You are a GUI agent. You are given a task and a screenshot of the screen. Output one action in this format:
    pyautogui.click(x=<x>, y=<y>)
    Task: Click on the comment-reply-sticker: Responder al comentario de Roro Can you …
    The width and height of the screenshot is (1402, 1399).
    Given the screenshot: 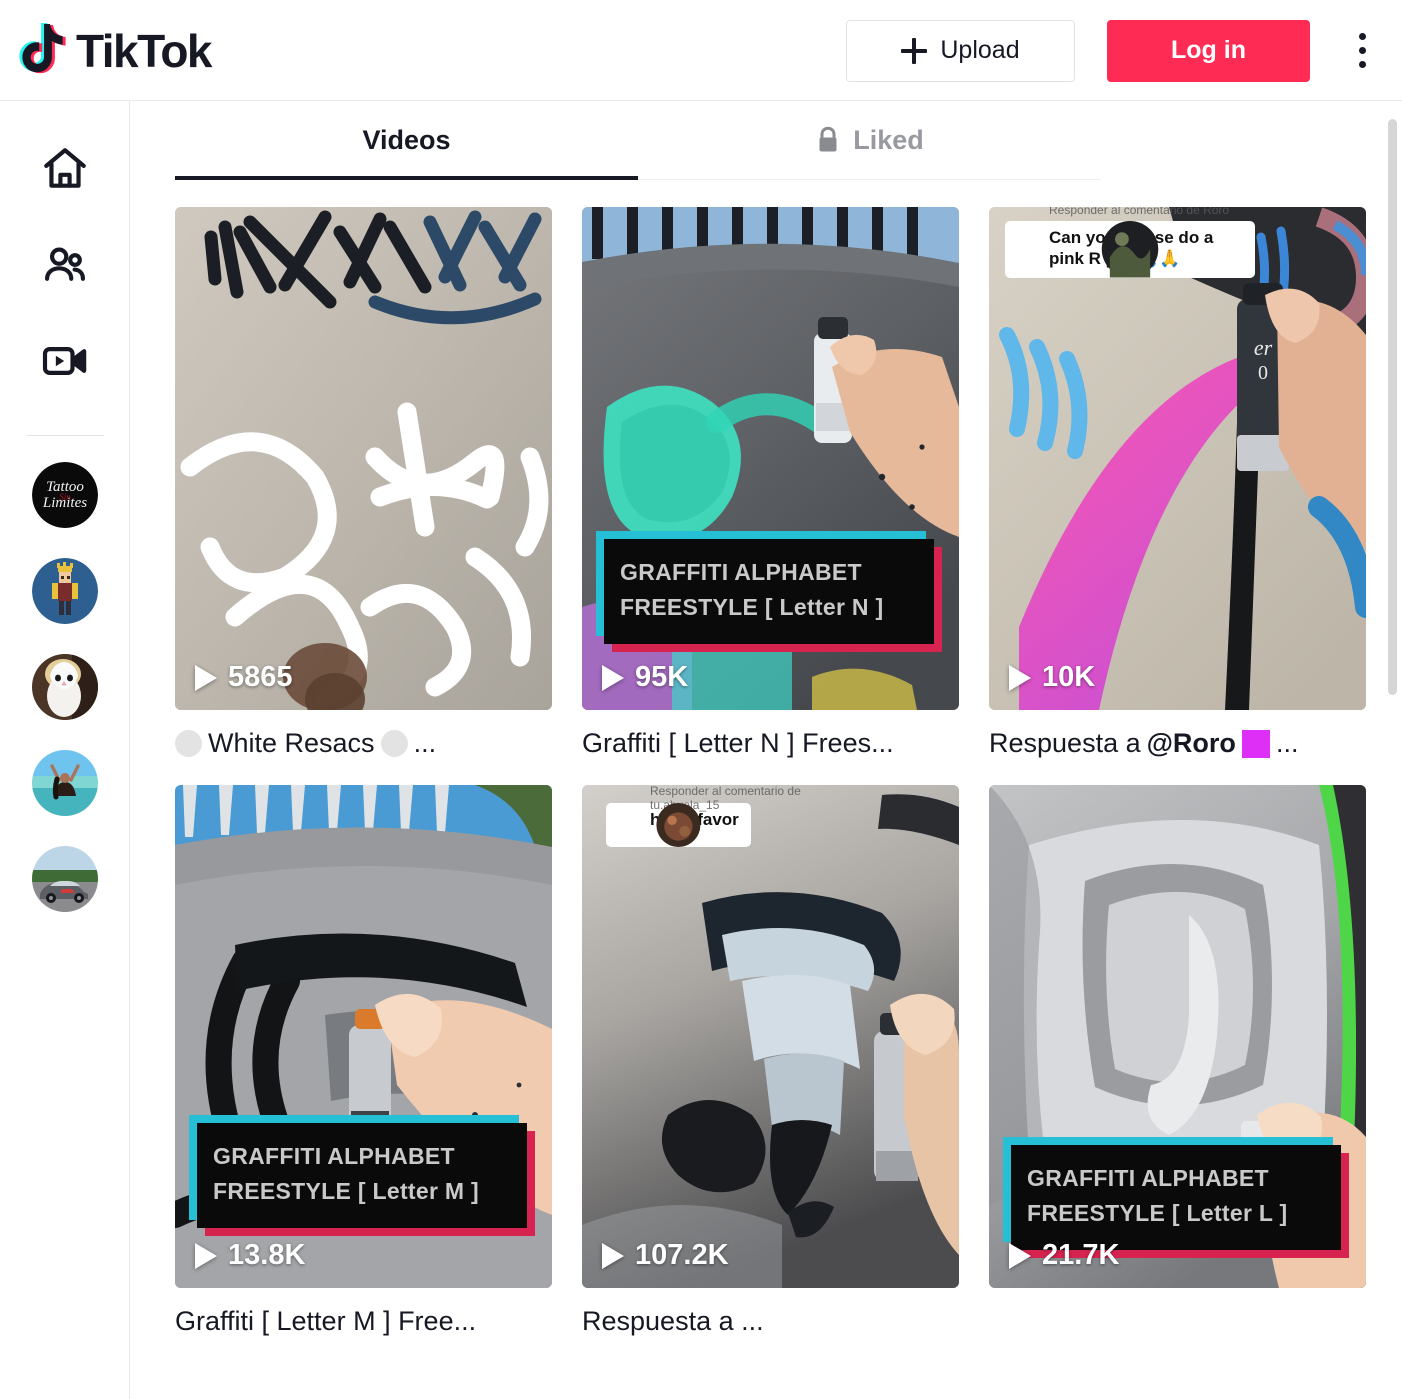 What is the action you would take?
    pyautogui.click(x=1130, y=242)
    